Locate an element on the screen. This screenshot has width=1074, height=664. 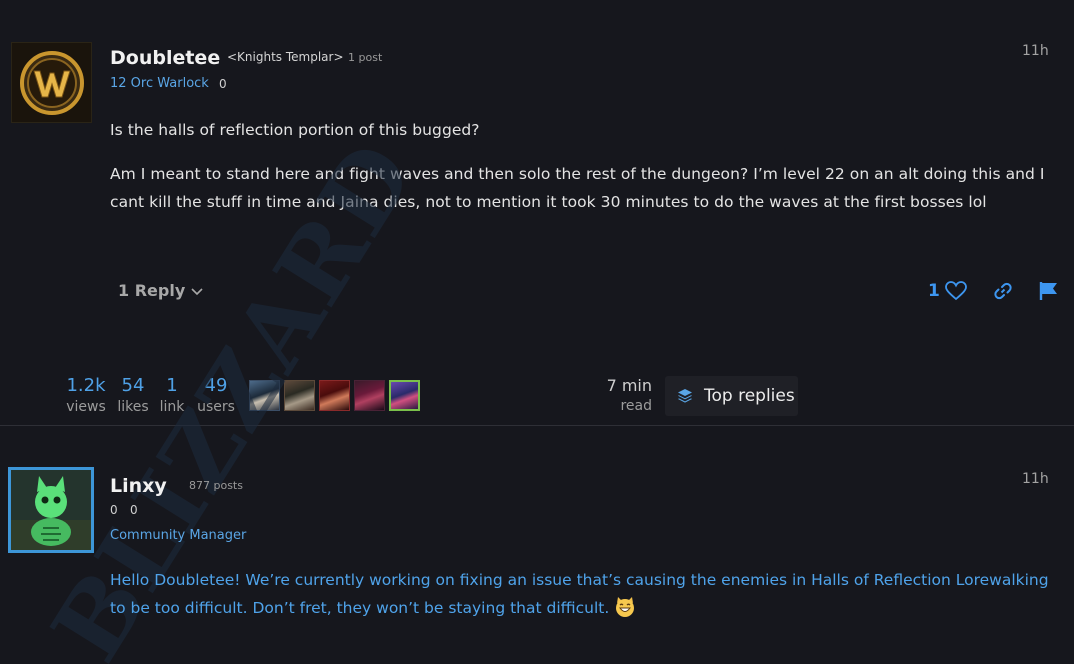
link-icon is located at coordinates (1003, 291).